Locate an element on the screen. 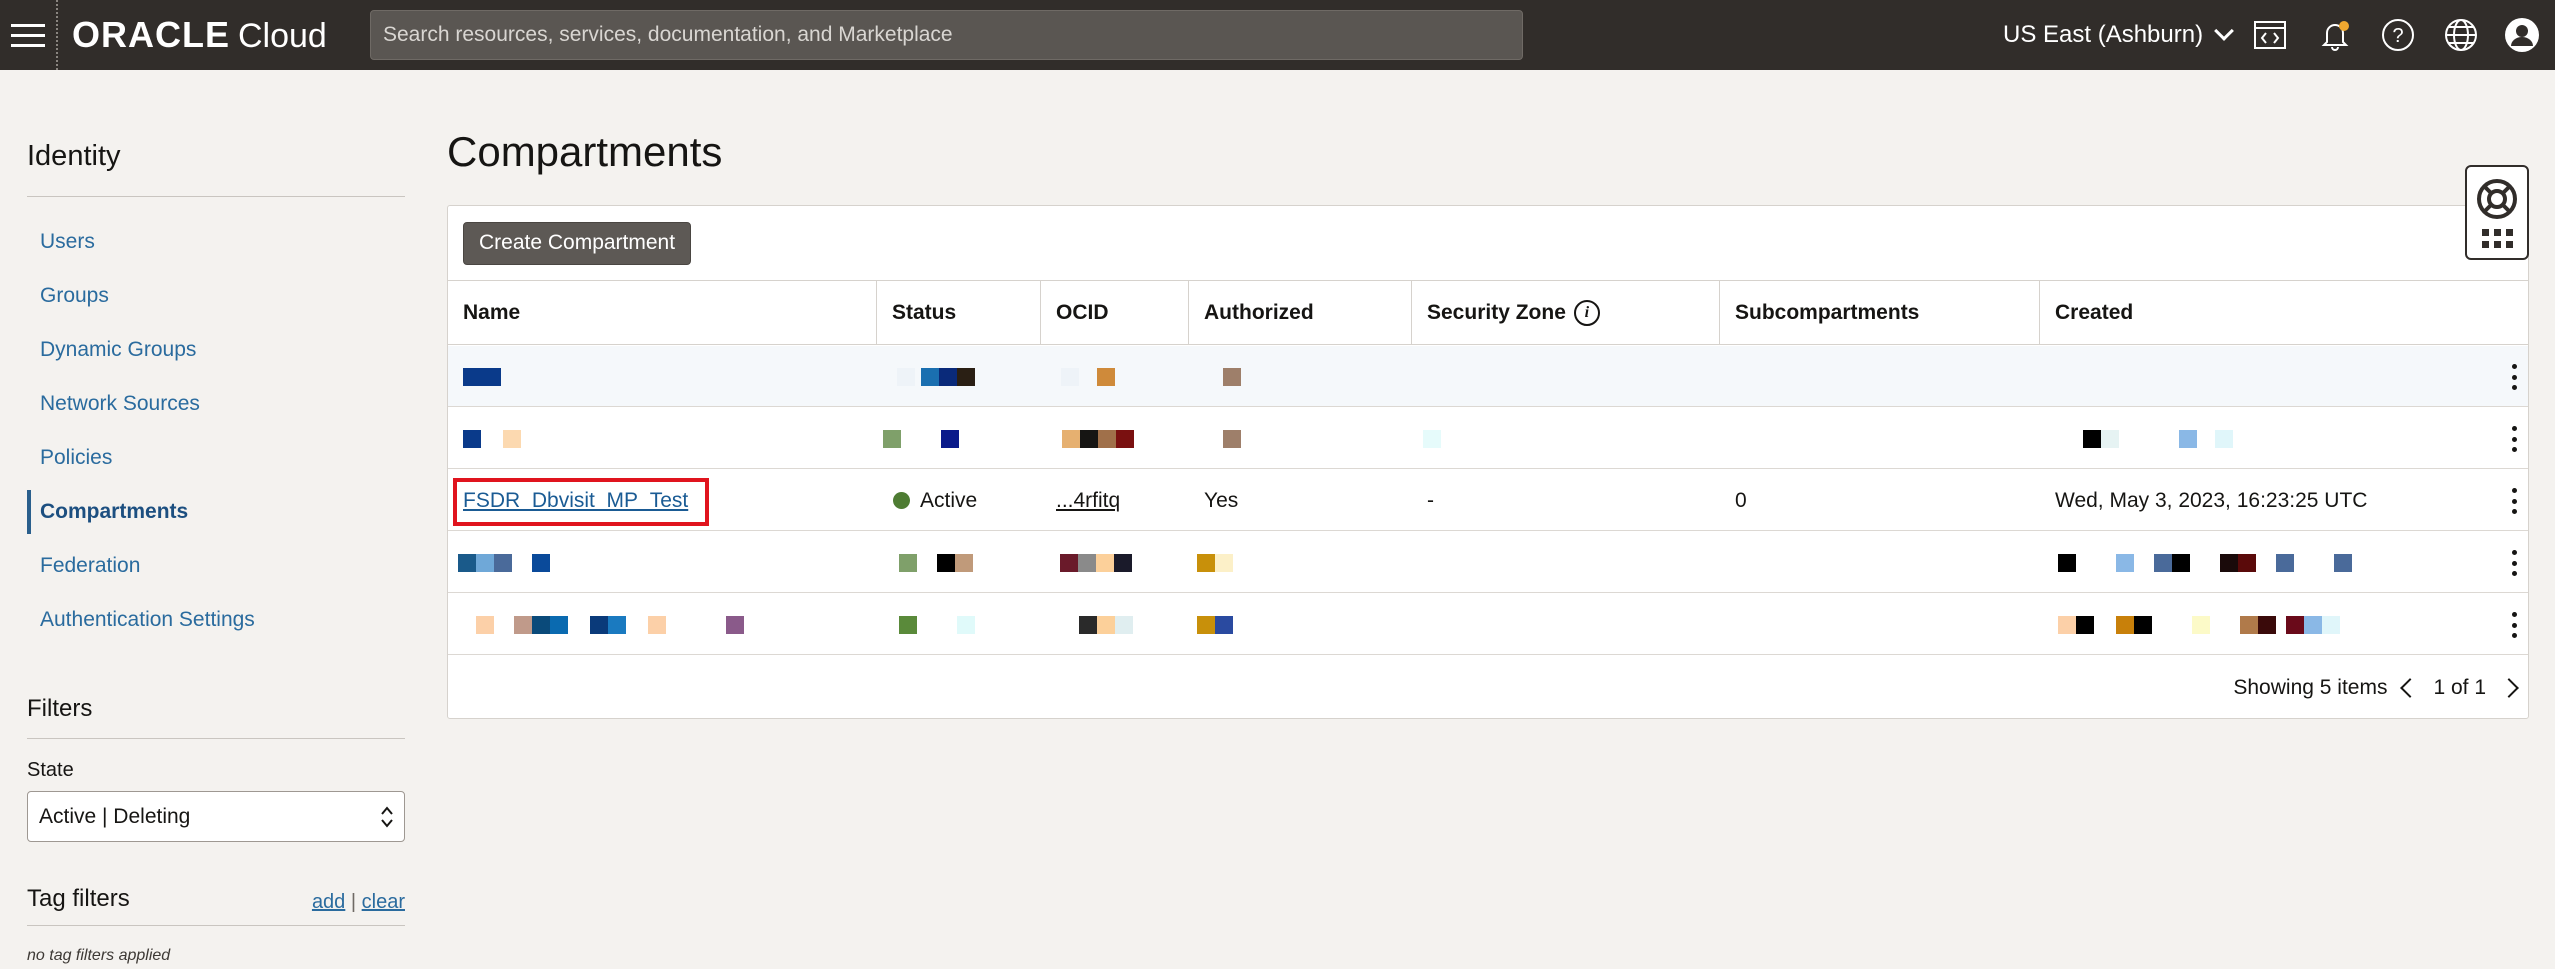 This screenshot has width=2555, height=969. table-footer: Showing 5 items 1 of 1 is located at coordinates (1488, 688).